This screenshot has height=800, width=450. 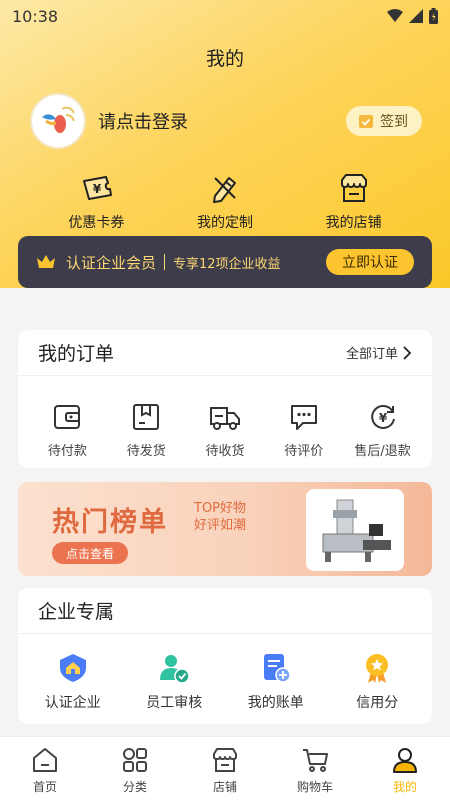 I want to click on certified-home-icon, so click(x=72, y=668).